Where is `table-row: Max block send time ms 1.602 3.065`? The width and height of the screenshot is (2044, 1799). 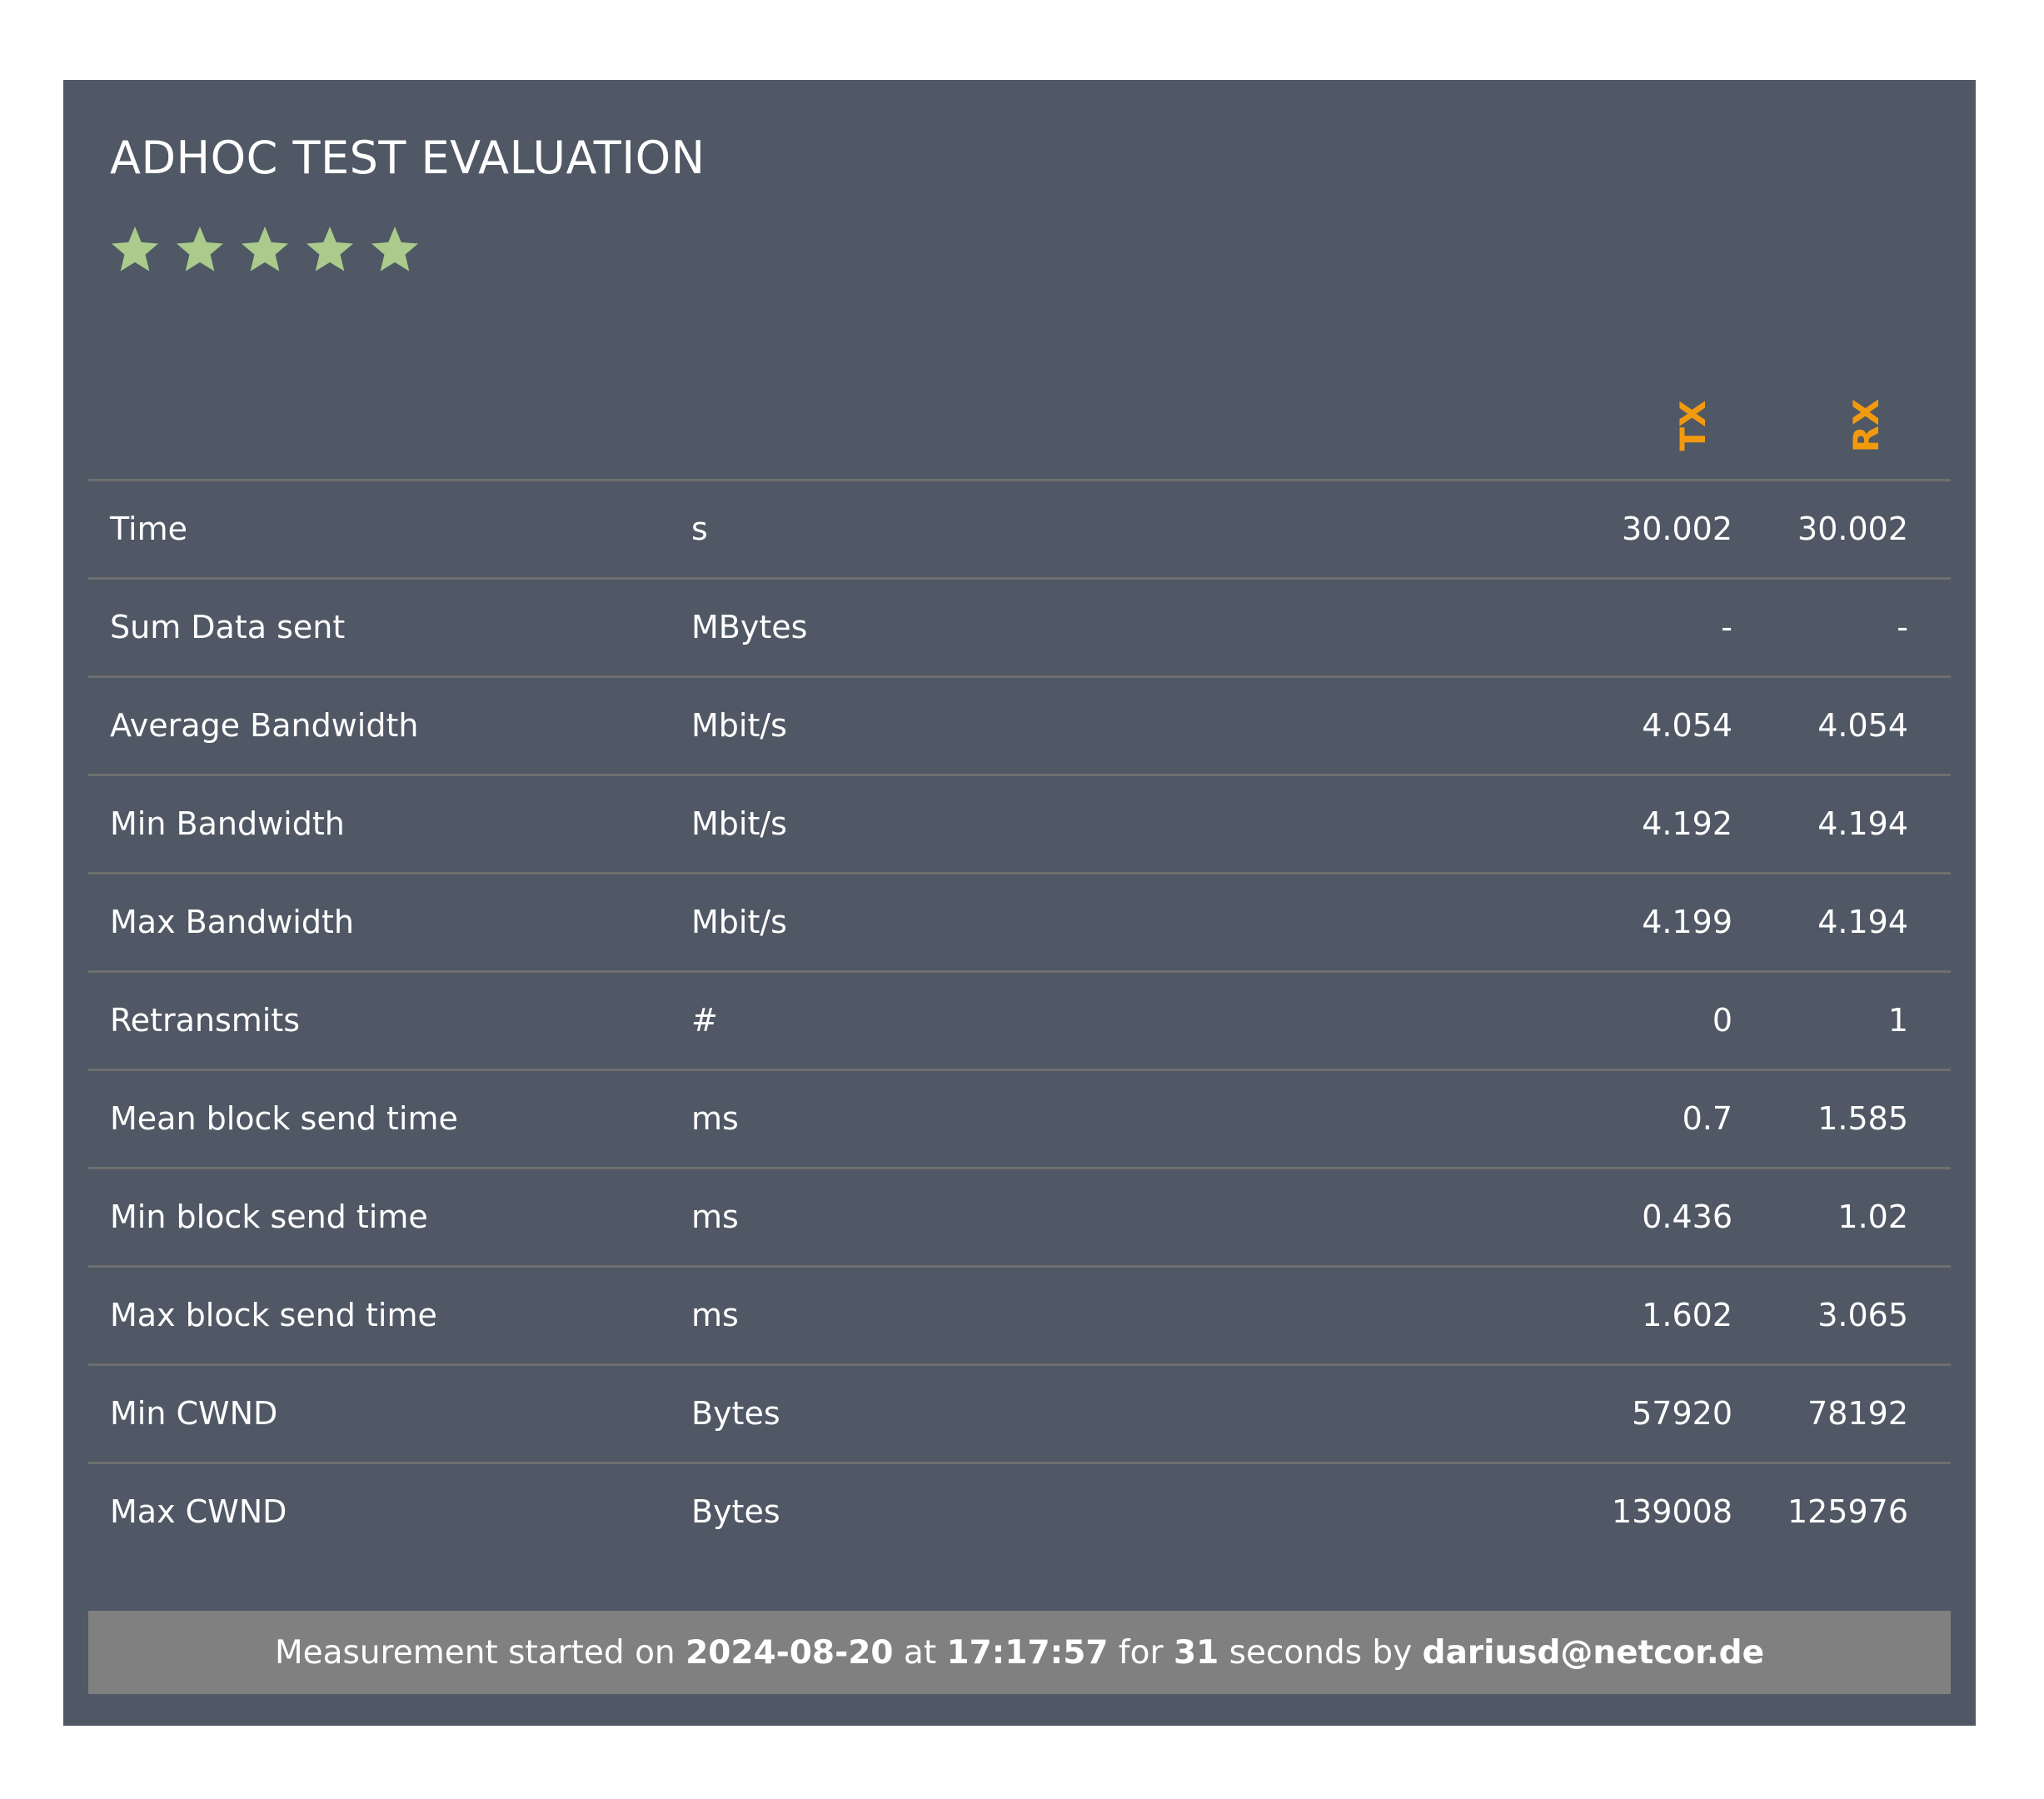
table-row: Max block send time ms 1.602 3.065 is located at coordinates (1019, 1314).